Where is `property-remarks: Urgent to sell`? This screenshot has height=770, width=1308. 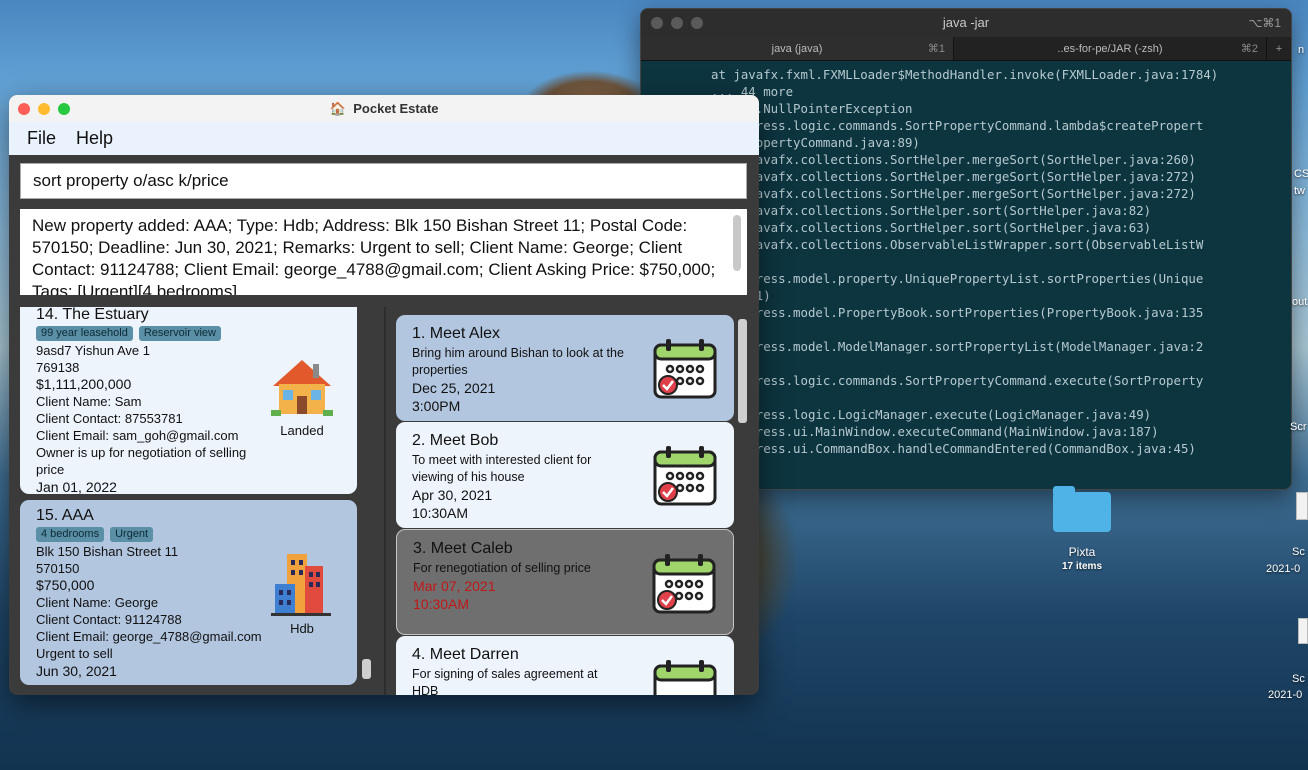
property-remarks: Urgent to sell is located at coordinates (74, 653).